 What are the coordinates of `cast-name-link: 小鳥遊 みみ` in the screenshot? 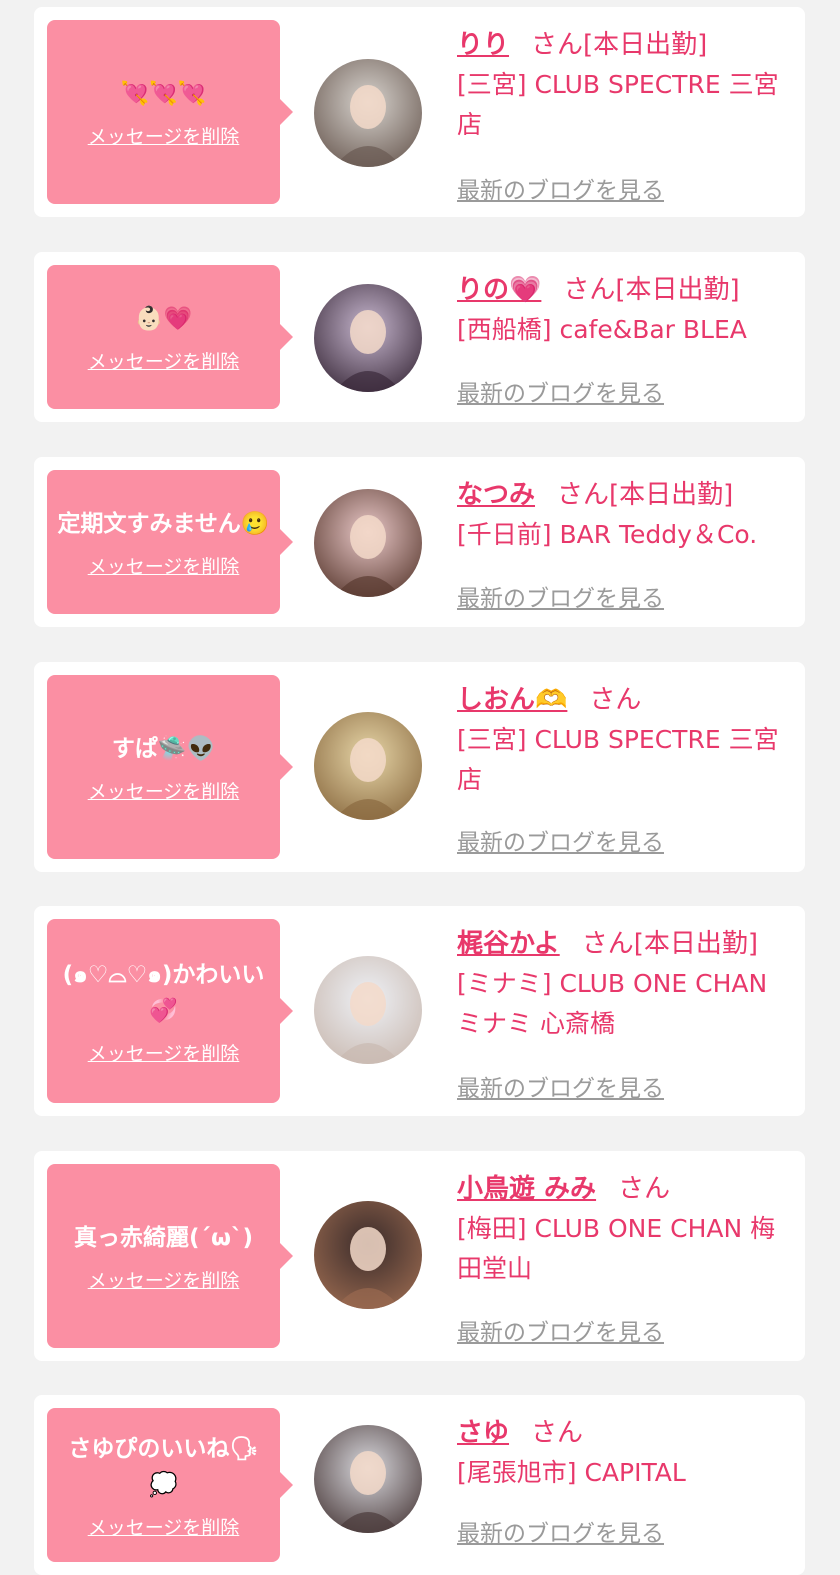 It's located at (526, 1189).